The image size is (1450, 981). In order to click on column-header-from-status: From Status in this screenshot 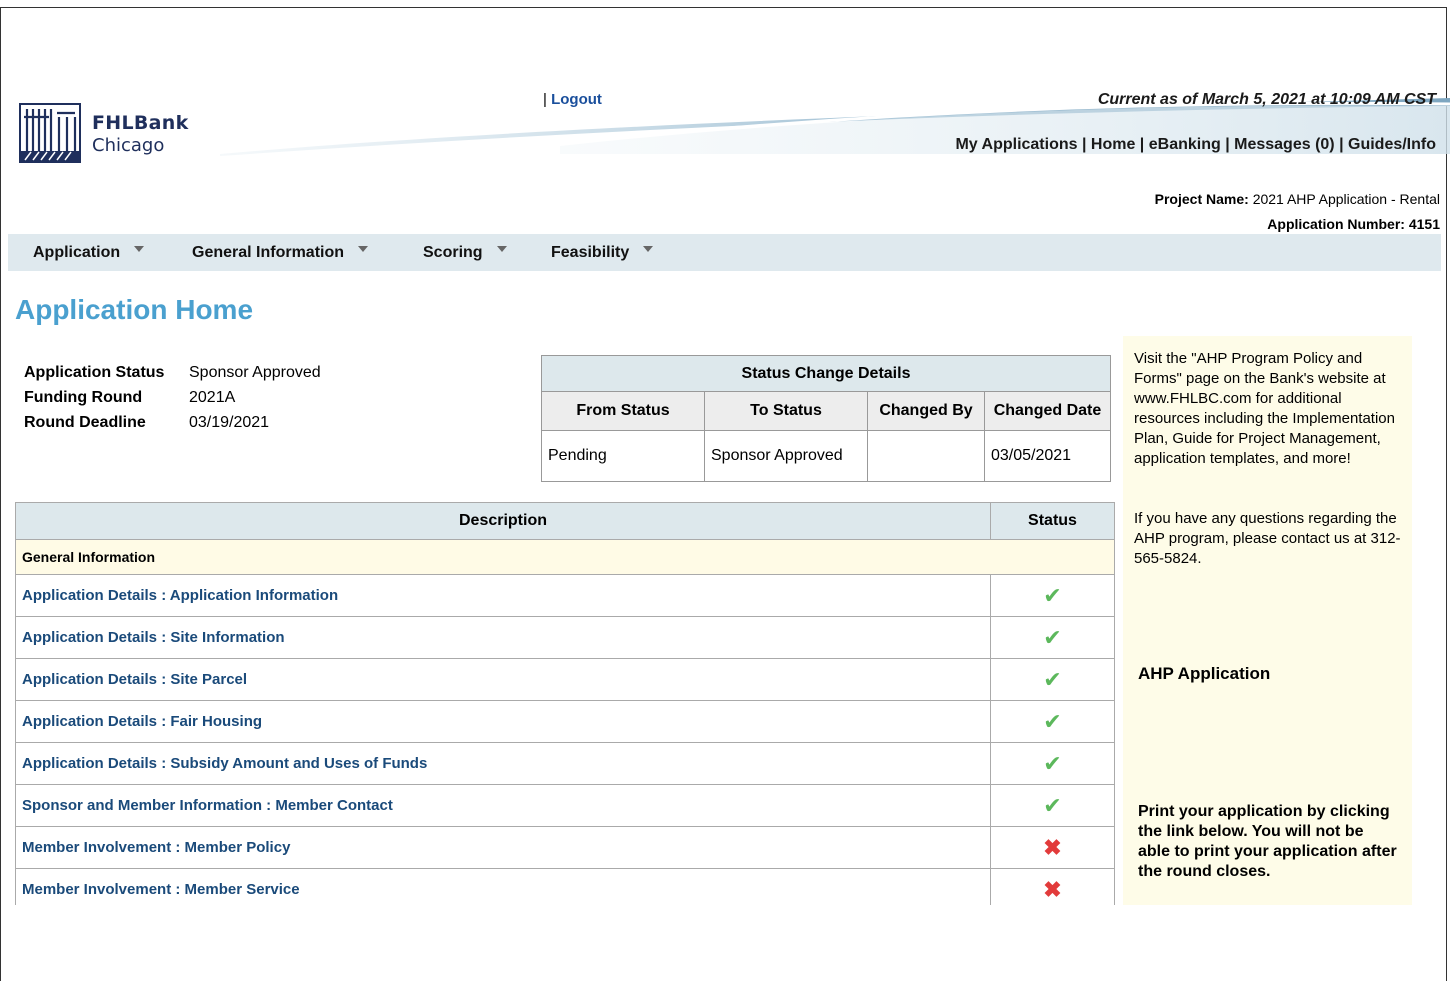, I will do `click(623, 411)`.